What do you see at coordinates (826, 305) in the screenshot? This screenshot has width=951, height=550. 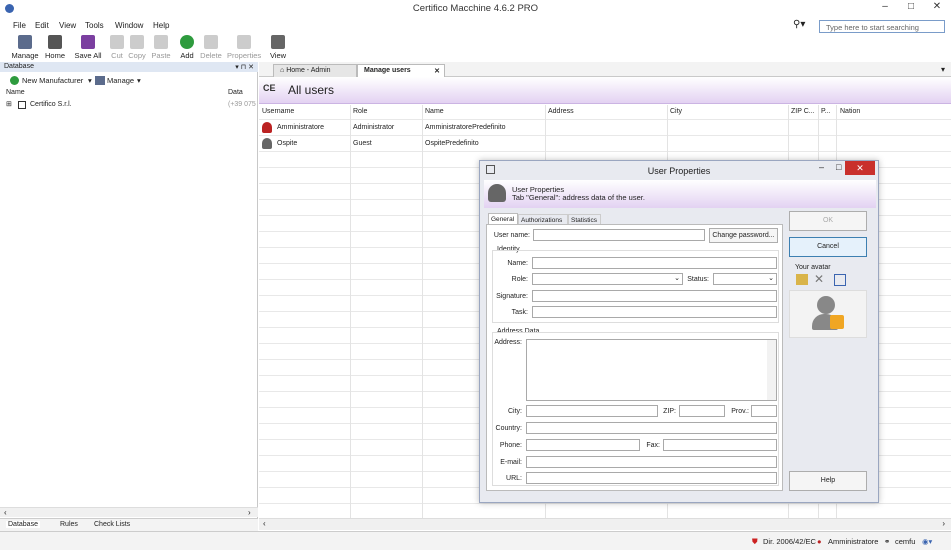 I see `avatar-head-icon` at bounding box center [826, 305].